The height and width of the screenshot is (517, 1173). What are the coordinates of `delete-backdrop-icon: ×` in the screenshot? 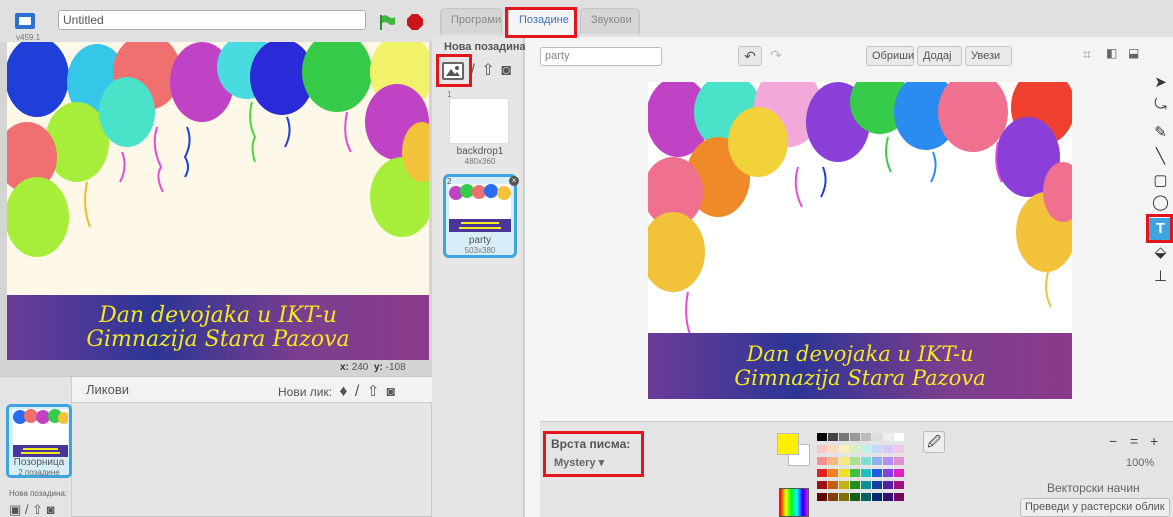 It's located at (514, 181).